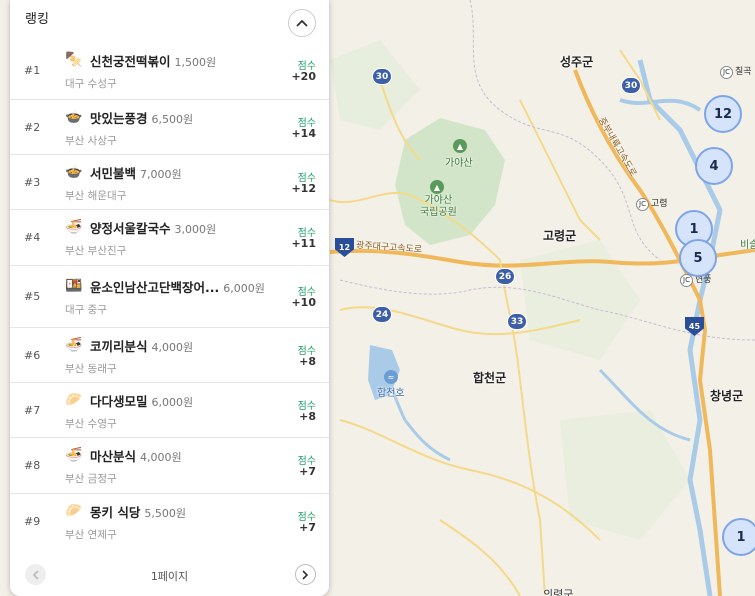 This screenshot has height=596, width=755. I want to click on shop-name-text: 다다생모밀, so click(119, 401).